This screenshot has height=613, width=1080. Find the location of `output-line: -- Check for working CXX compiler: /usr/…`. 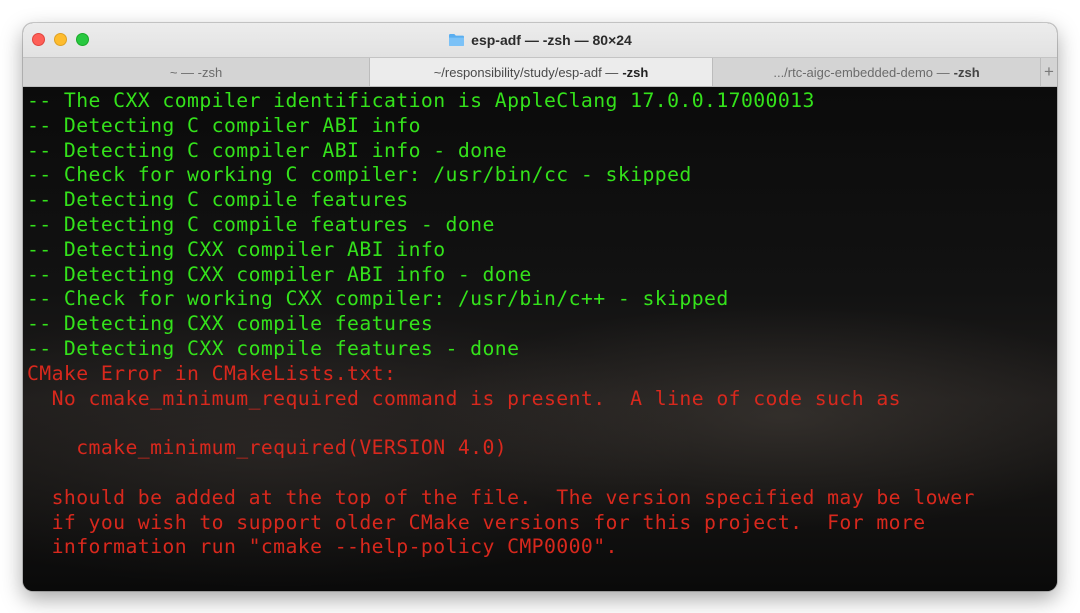

output-line: -- Check for working CXX compiler: /usr/… is located at coordinates (378, 299).